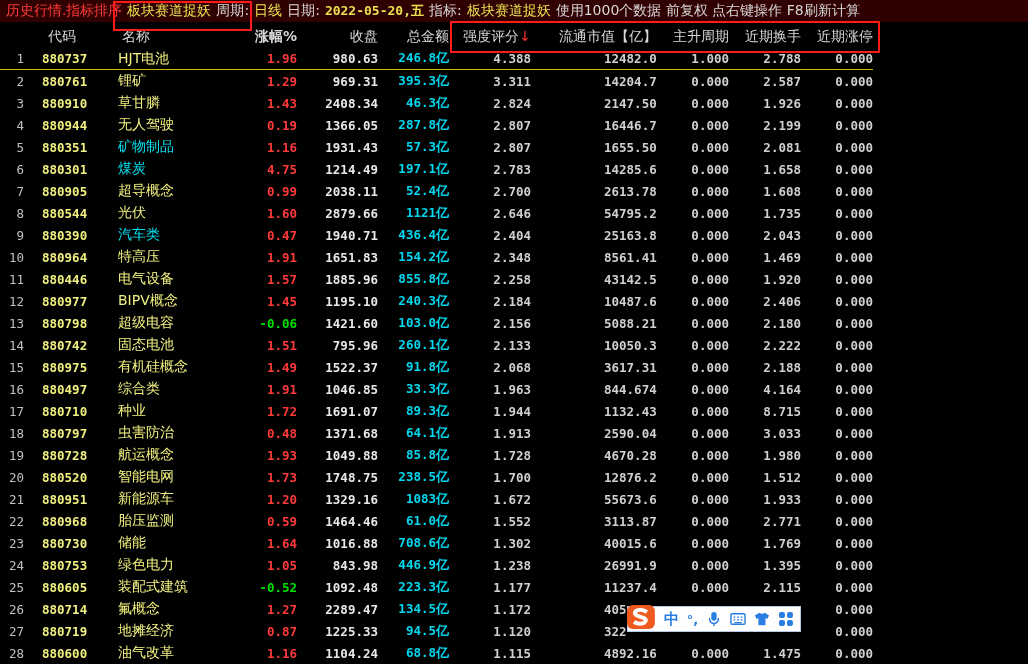 The height and width of the screenshot is (664, 1028). Describe the element at coordinates (511, 389) in the screenshot. I see `score-cell-text: 1.963` at that location.